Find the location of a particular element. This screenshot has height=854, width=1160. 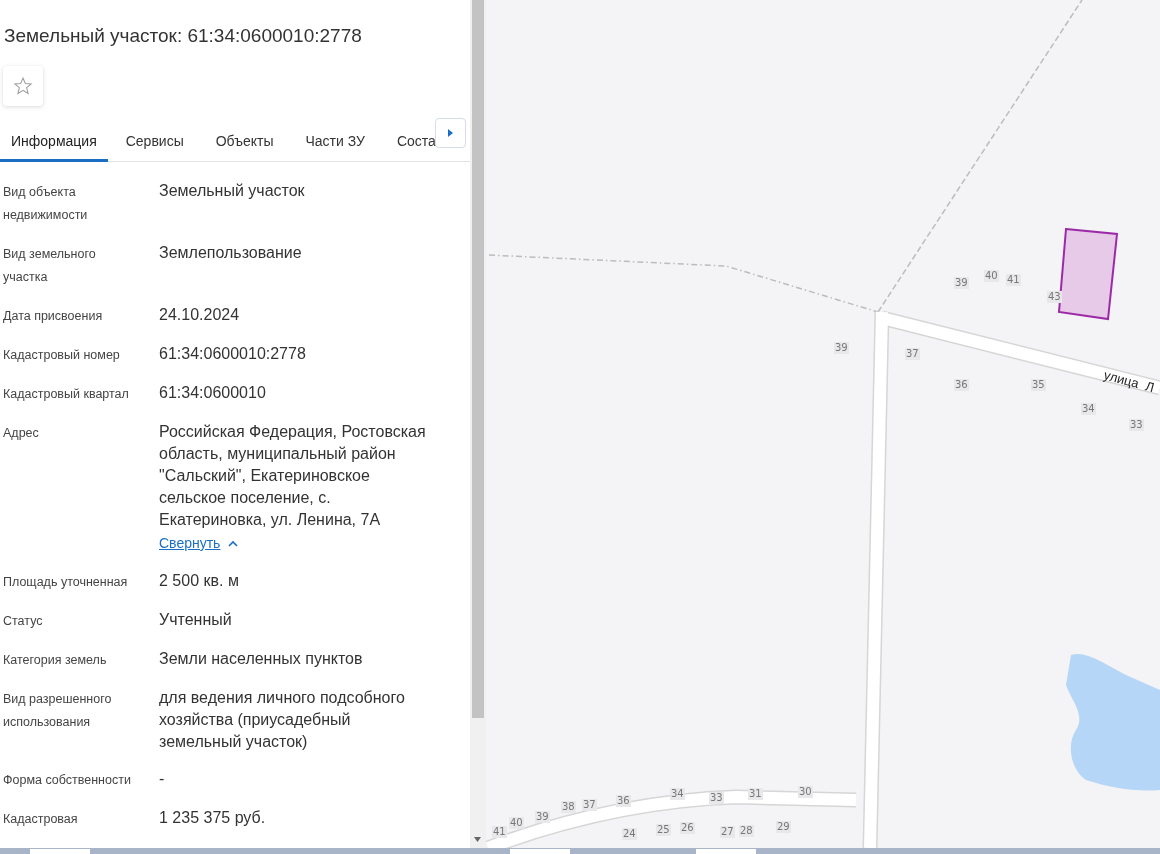

field-label: Кадастровый номер is located at coordinates (62, 355).